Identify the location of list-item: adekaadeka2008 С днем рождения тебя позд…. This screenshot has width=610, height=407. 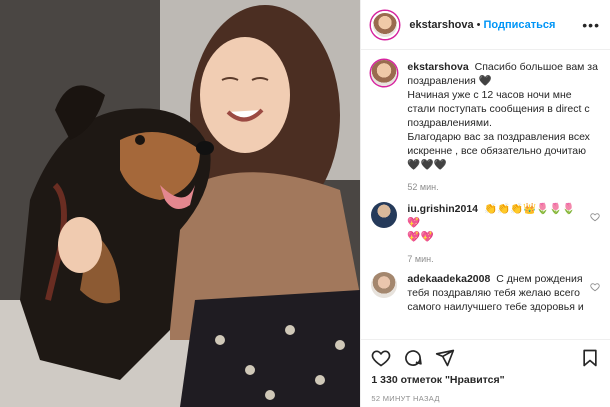
(485, 293).